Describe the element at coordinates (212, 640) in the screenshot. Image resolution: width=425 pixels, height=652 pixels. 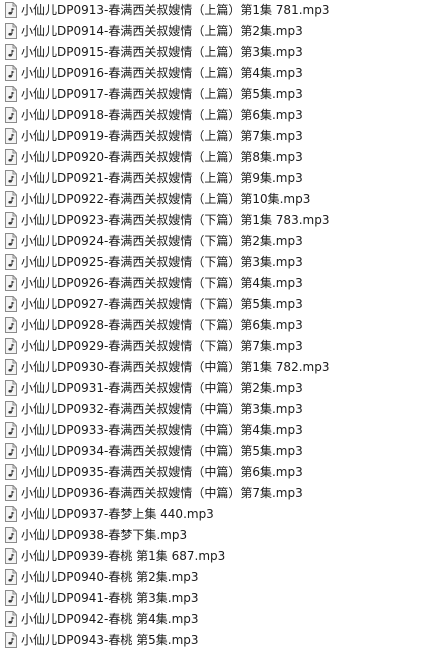
I see `file-item: 小仙儿DP0943-春桃 第5集.mp3` at that location.